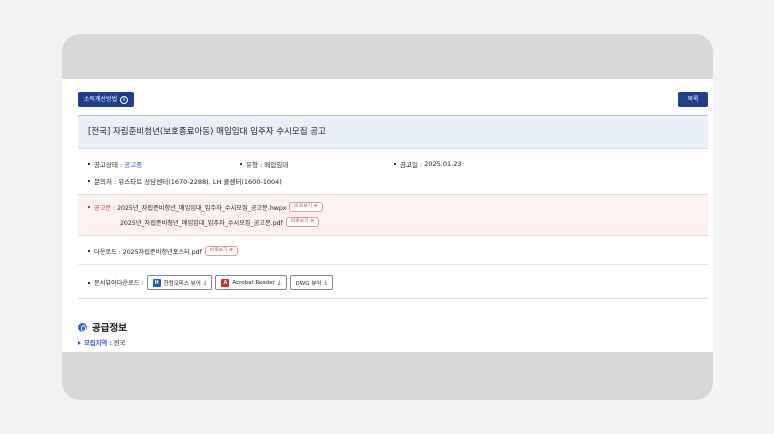 Image resolution: width=774 pixels, height=434 pixels. Describe the element at coordinates (82, 327) in the screenshot. I see `supply-info-icon` at that location.